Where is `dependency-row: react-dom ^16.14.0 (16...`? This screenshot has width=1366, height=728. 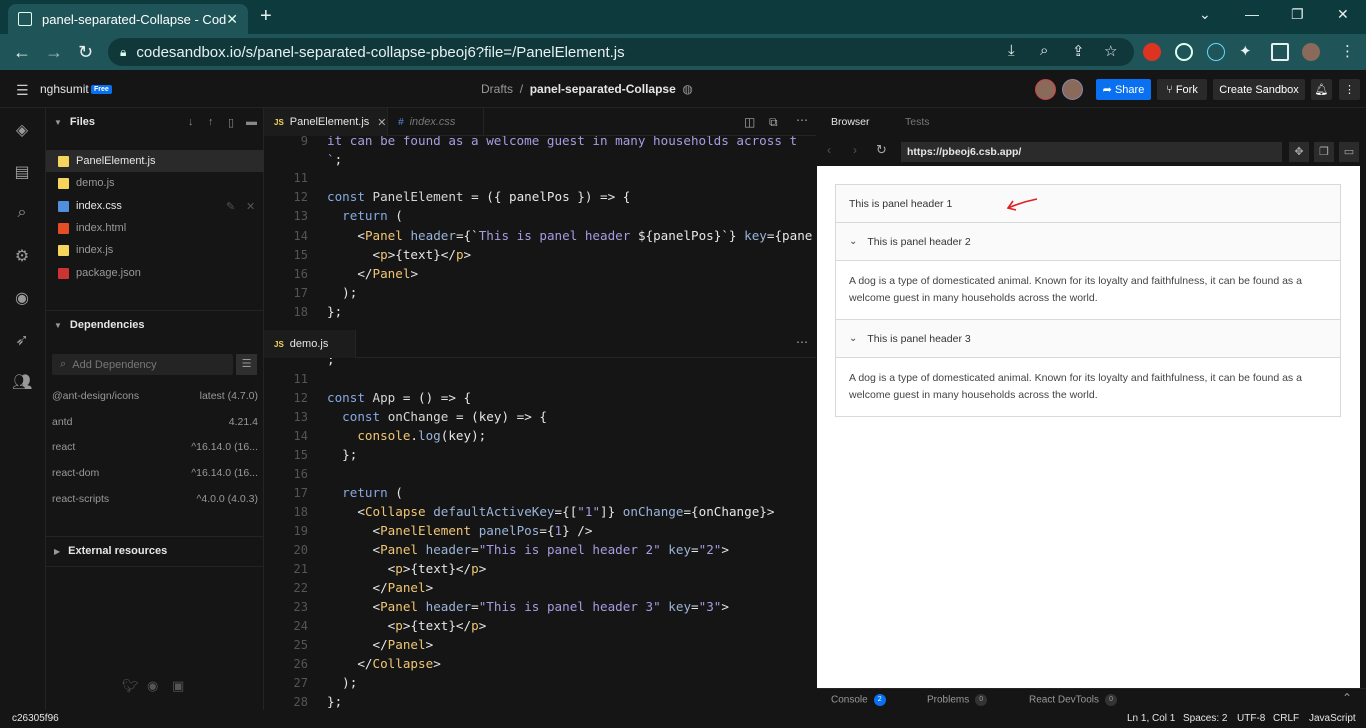
dependency-row: react-dom ^16.14.0 (16... is located at coordinates (155, 473).